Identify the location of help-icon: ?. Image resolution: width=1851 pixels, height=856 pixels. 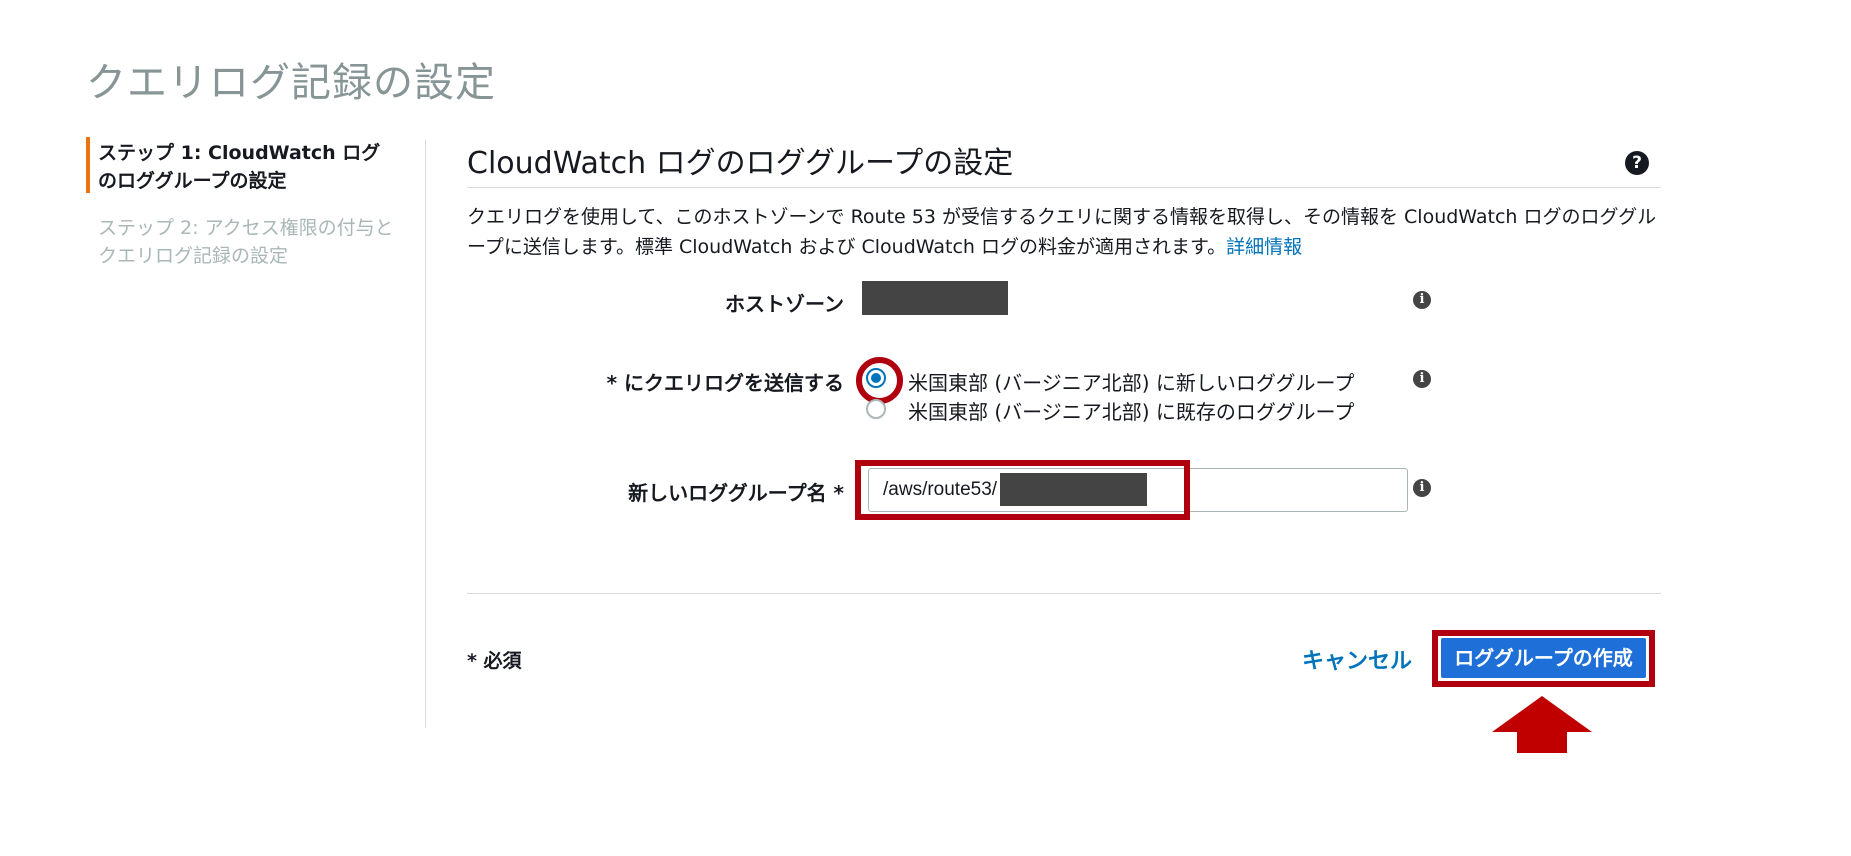
(1637, 163).